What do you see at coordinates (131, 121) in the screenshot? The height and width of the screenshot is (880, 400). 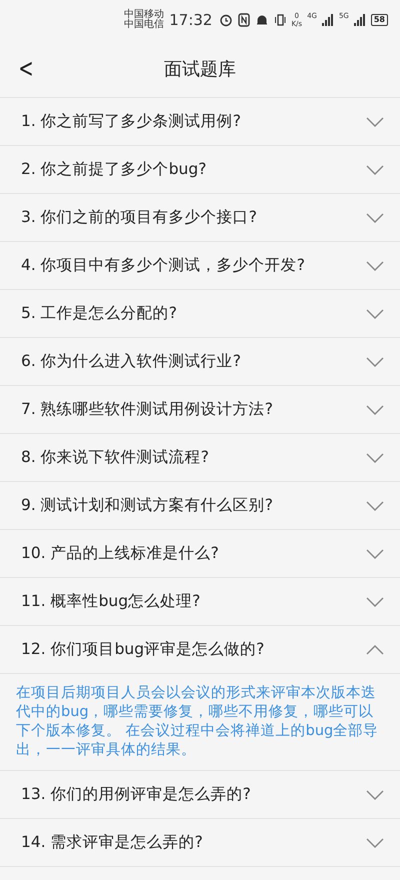 I see `question-title: 1. 你之前写了多少条测试用例?` at bounding box center [131, 121].